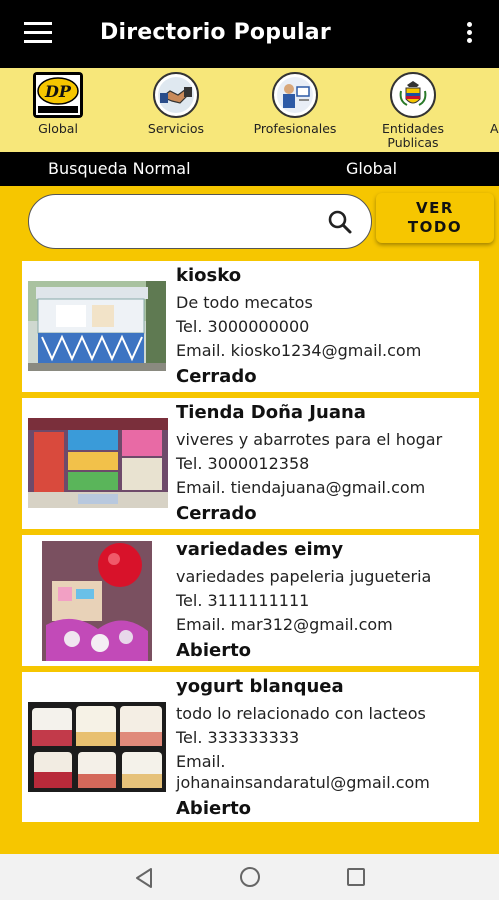  What do you see at coordinates (144, 878) in the screenshot?
I see `back-icon` at bounding box center [144, 878].